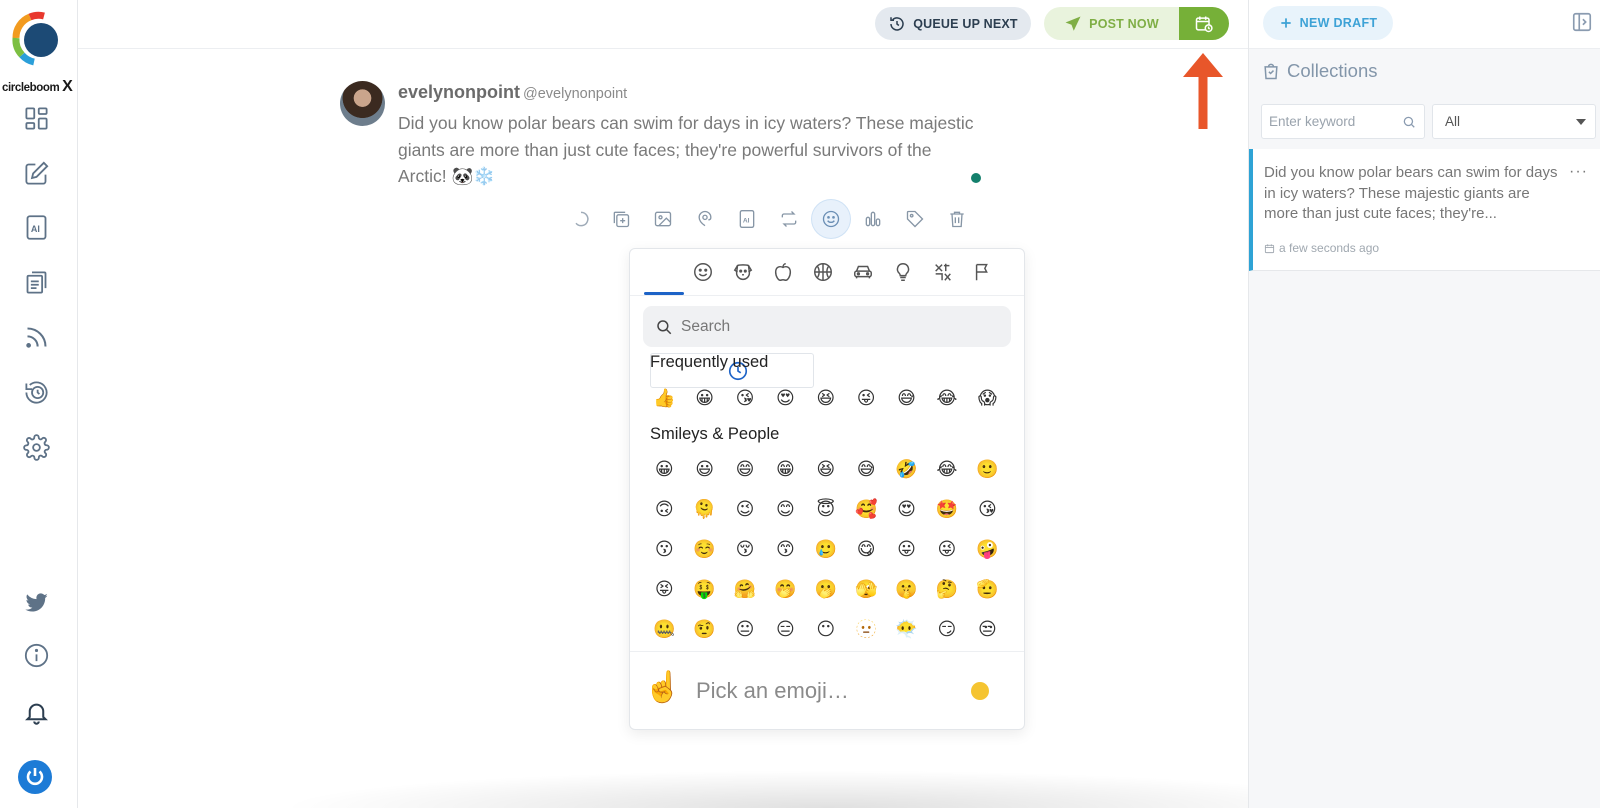  Describe the element at coordinates (947, 589) in the screenshot. I see `emoji-option: 🤔` at that location.